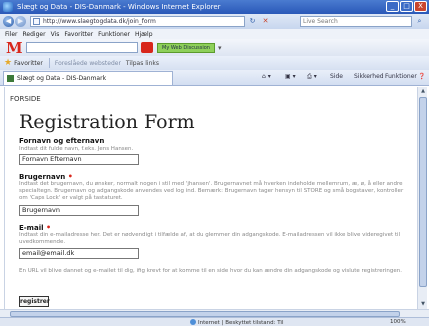  I want to click on refresh-icon: ↻, so click(252, 21).